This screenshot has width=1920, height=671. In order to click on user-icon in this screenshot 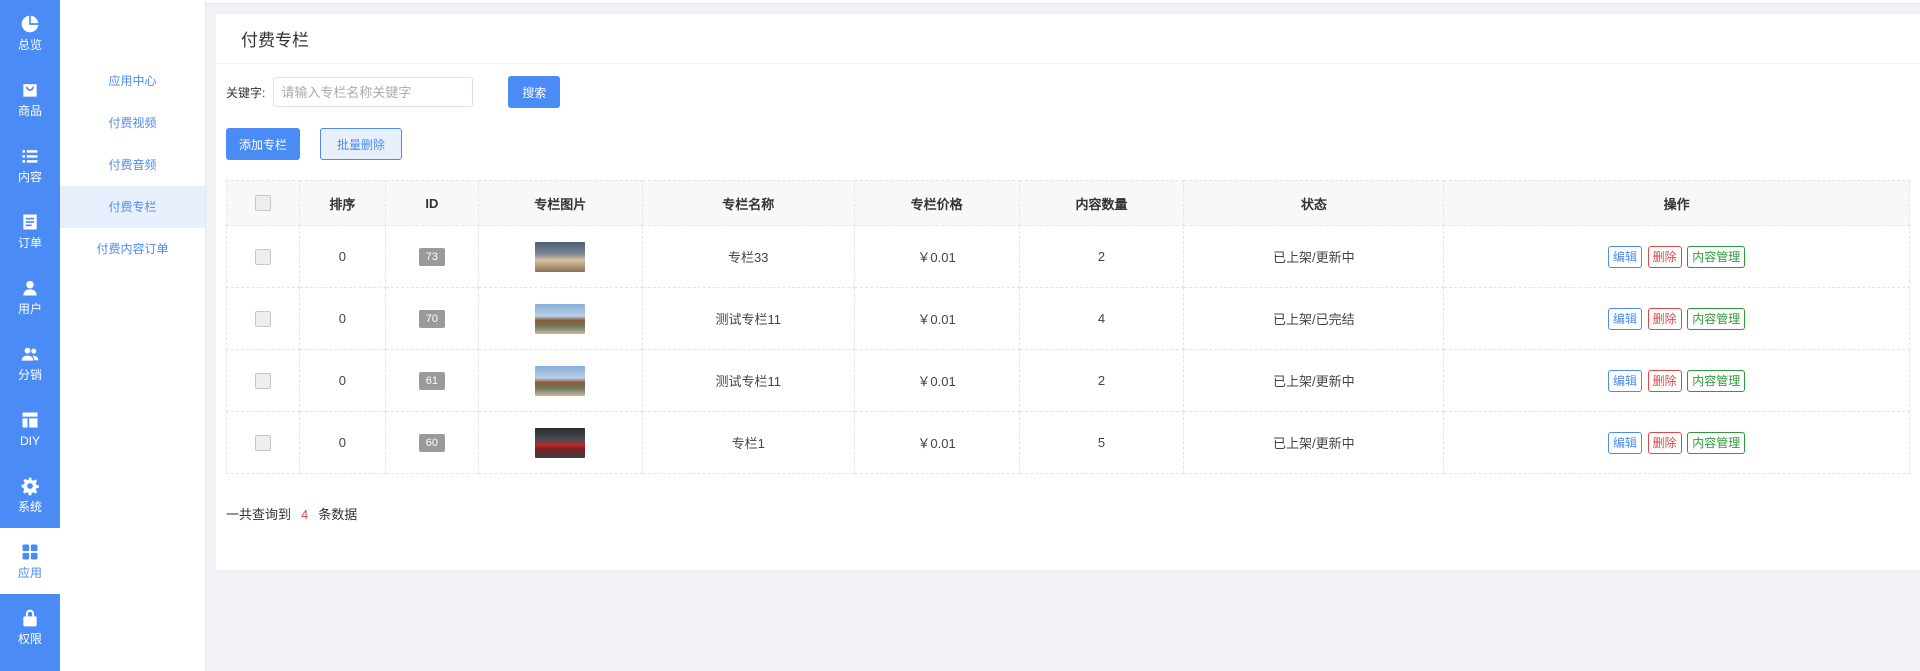, I will do `click(30, 288)`.